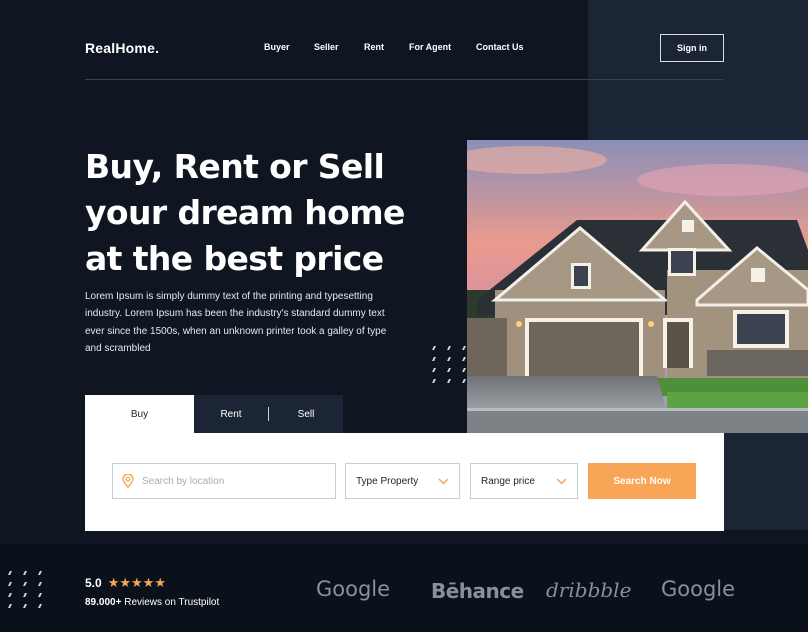 The image size is (808, 632). What do you see at coordinates (374, 47) in the screenshot?
I see `nav-rent: Rent` at bounding box center [374, 47].